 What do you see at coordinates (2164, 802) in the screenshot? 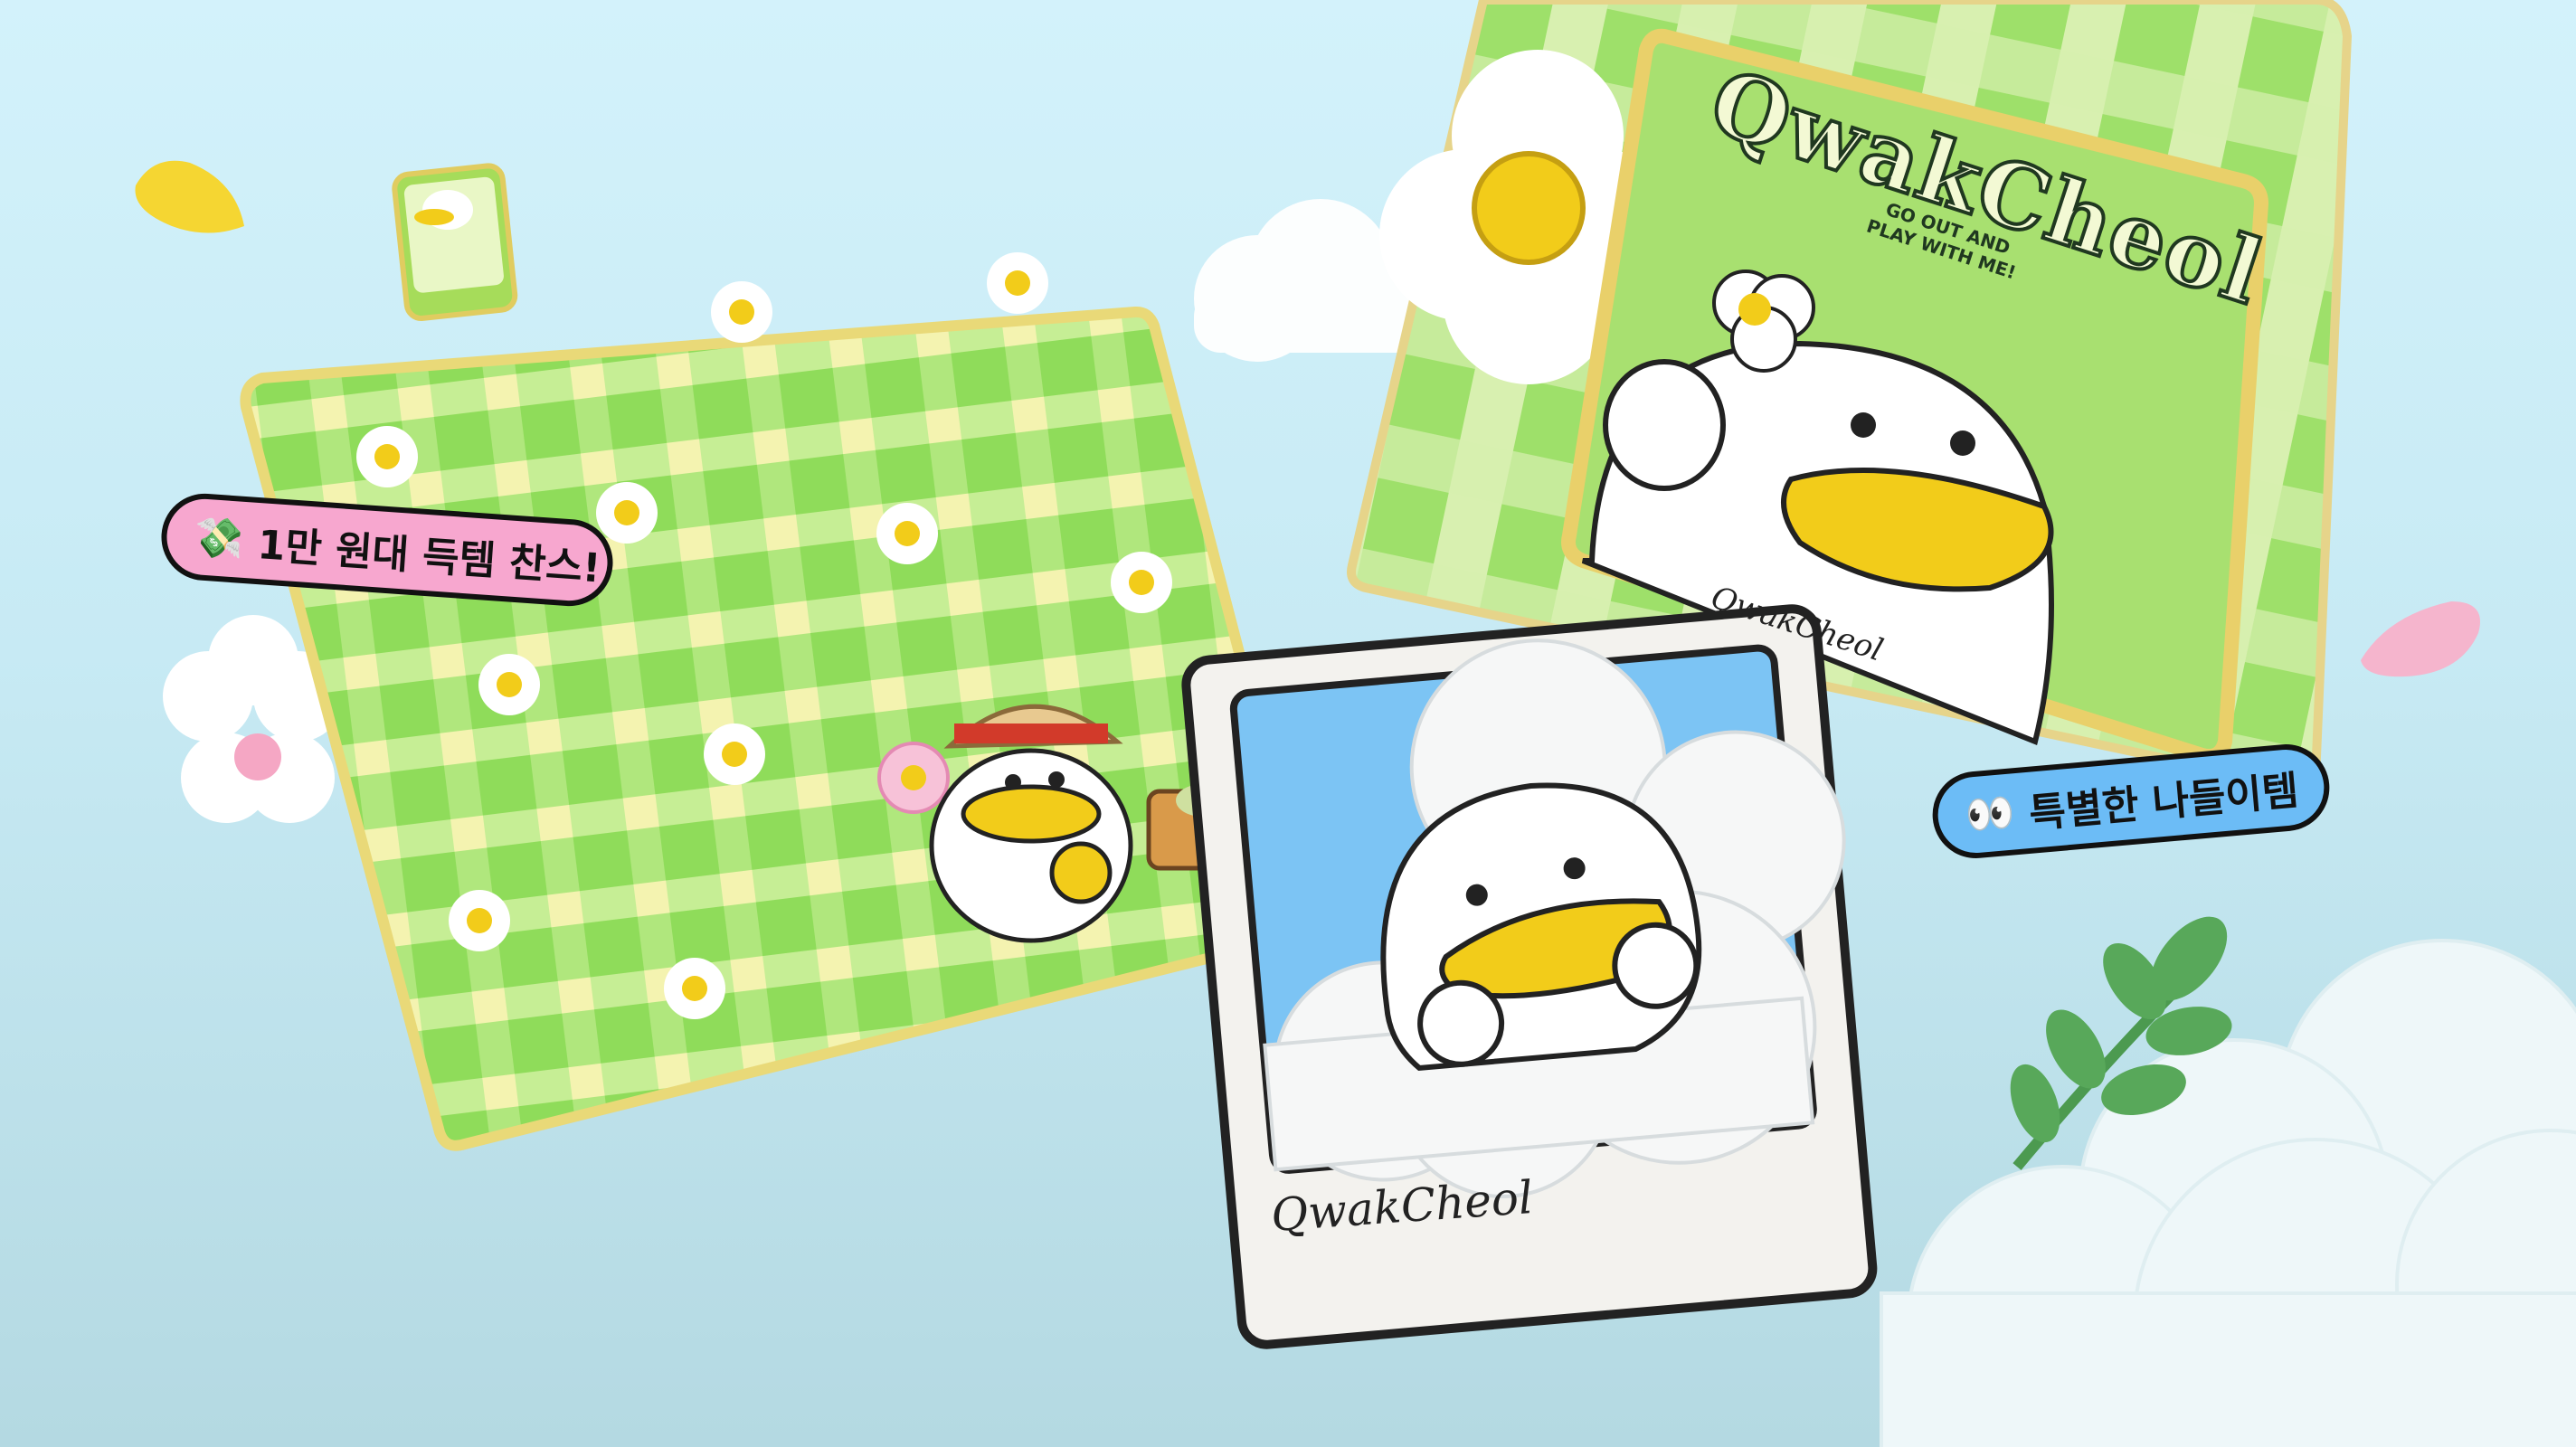
I see `special-badge-text: 특별한 나들이템` at bounding box center [2164, 802].